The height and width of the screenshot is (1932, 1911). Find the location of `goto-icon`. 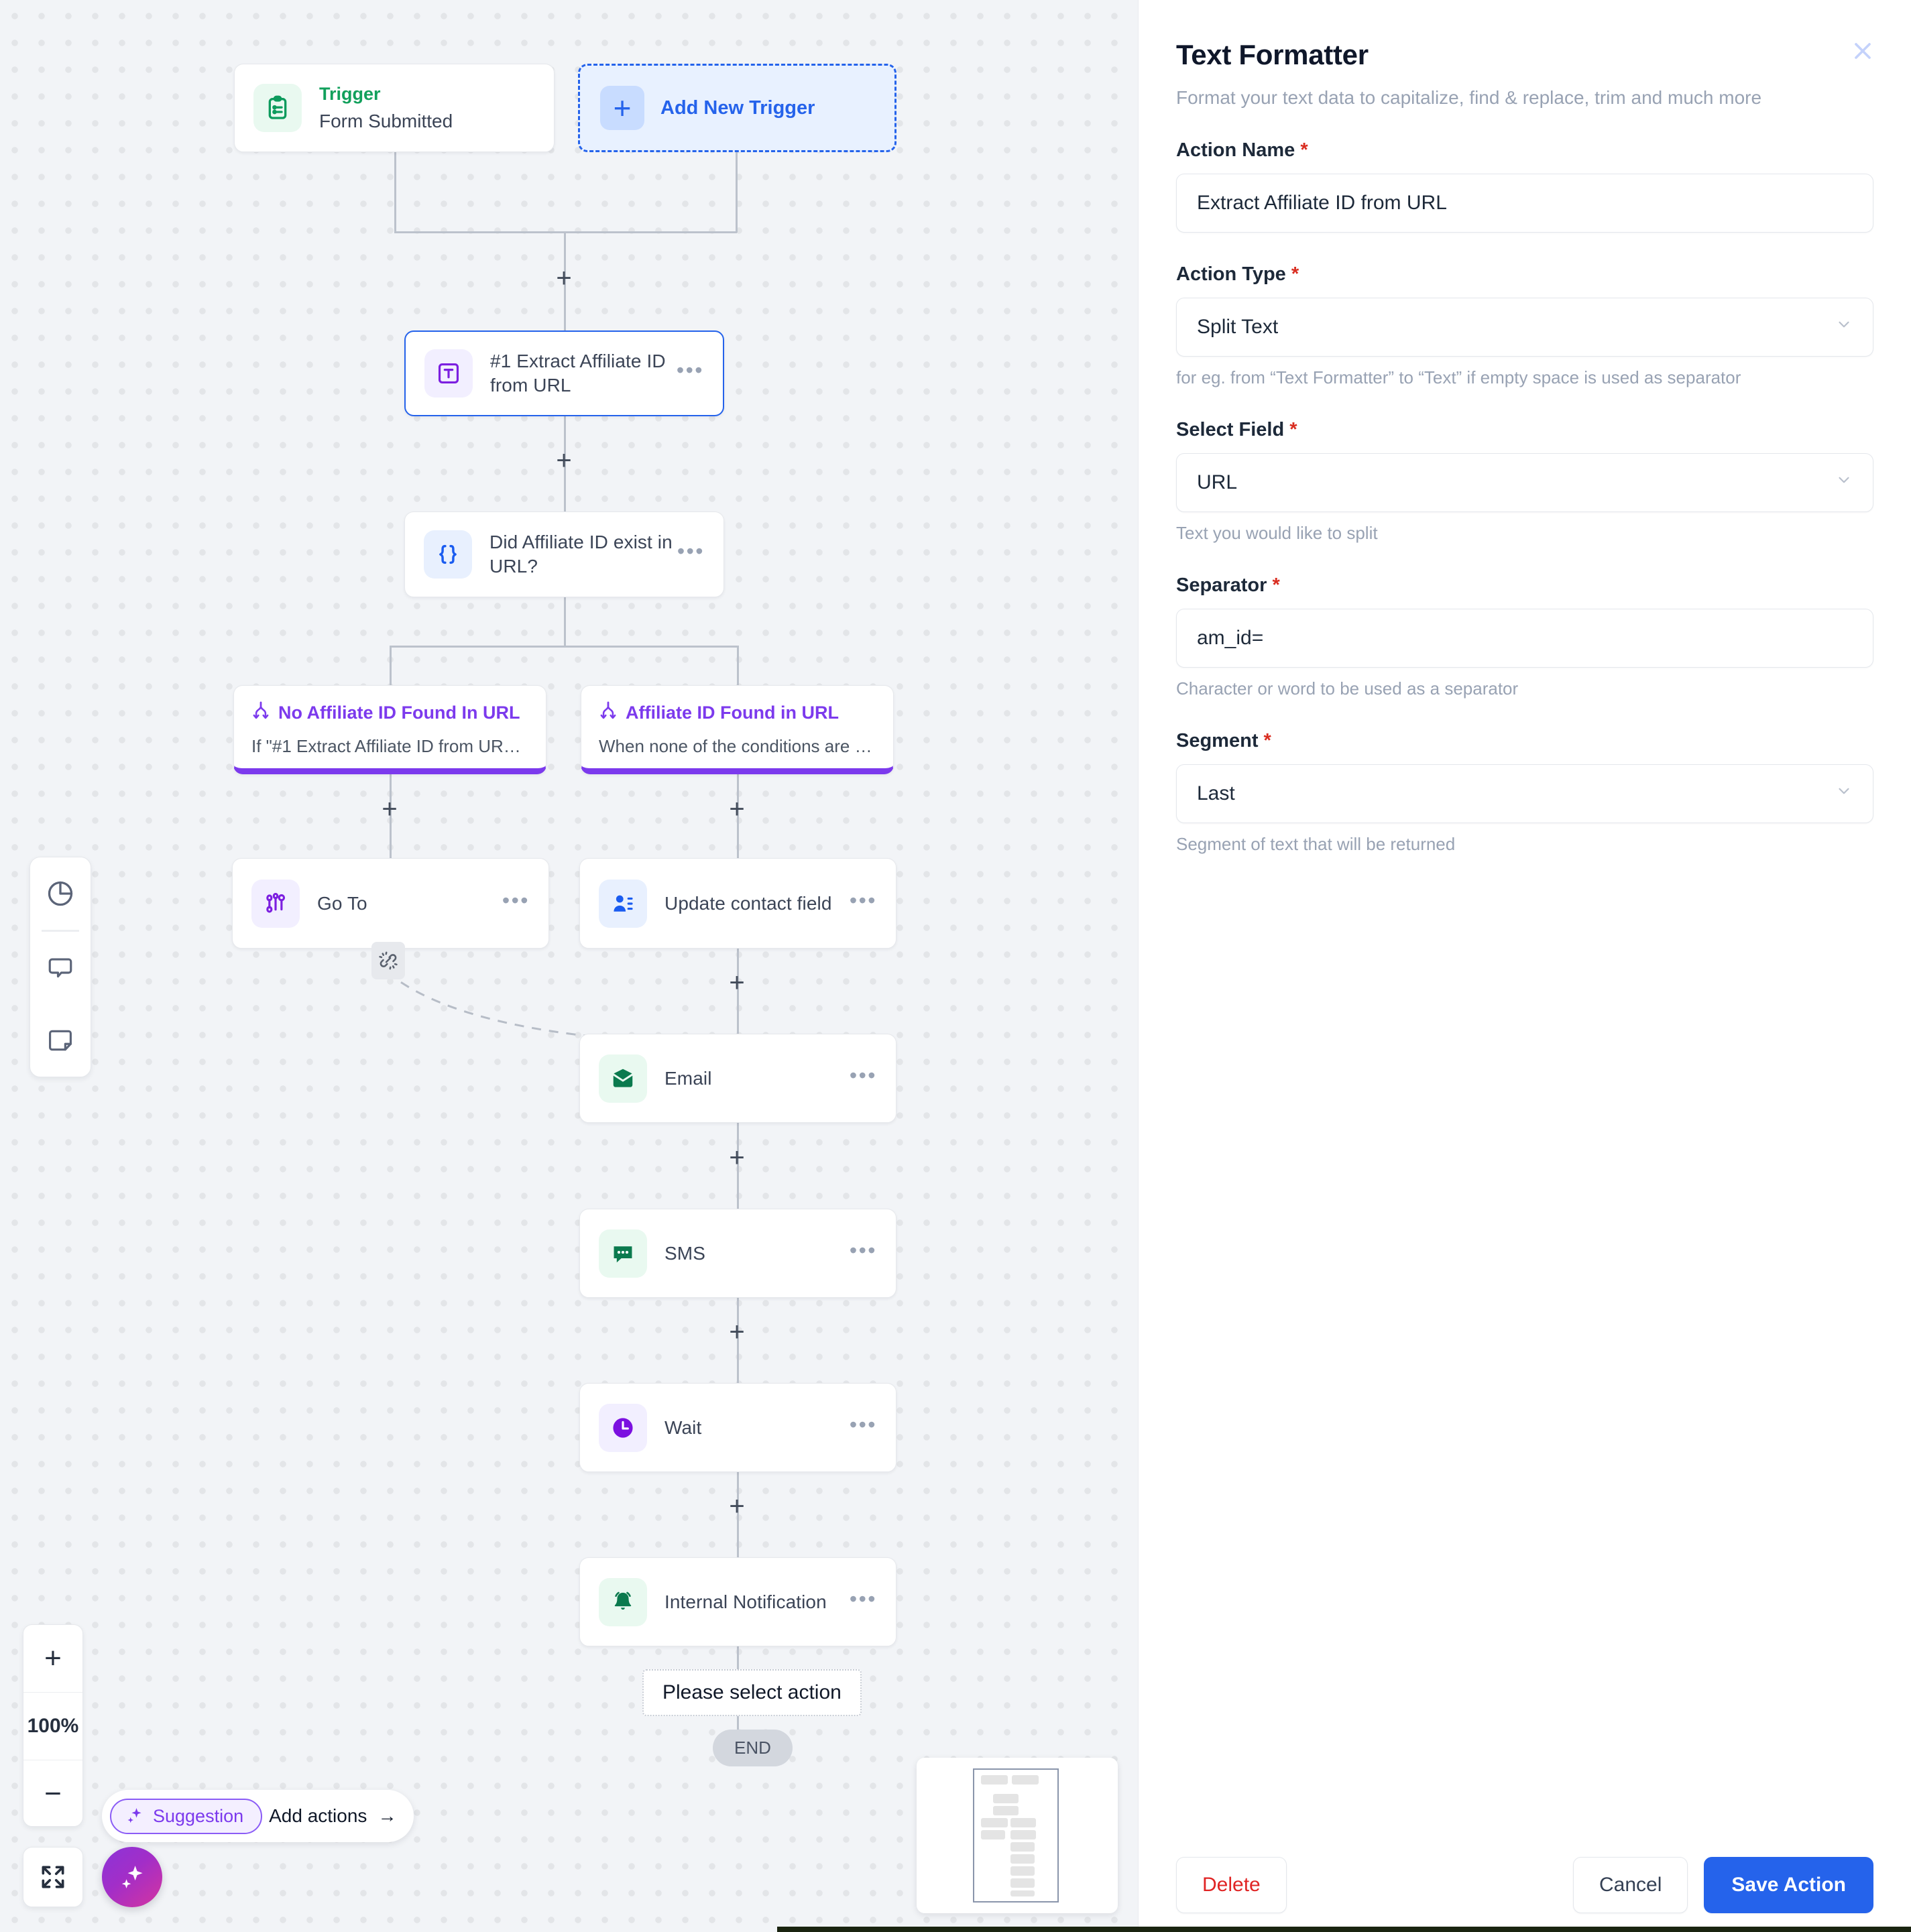

goto-icon is located at coordinates (275, 904).